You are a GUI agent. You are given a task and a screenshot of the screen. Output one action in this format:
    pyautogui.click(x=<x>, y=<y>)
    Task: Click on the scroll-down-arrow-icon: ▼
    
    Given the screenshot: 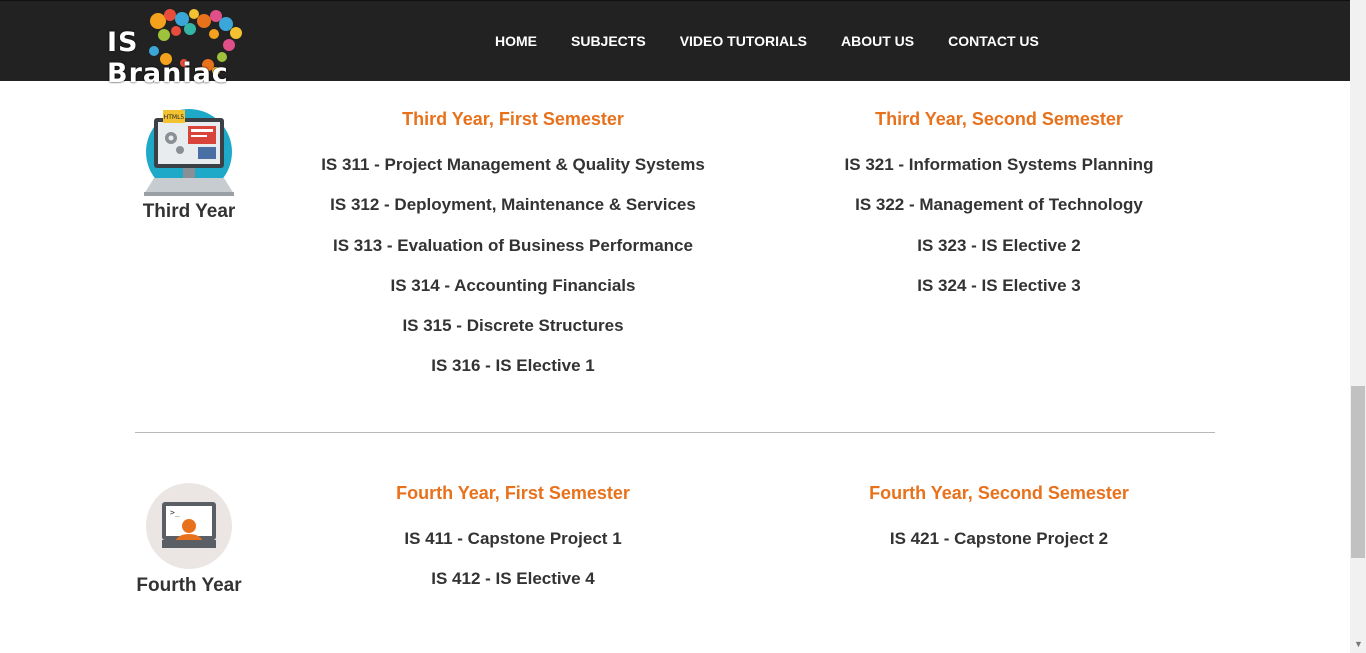 What is the action you would take?
    pyautogui.click(x=1358, y=644)
    